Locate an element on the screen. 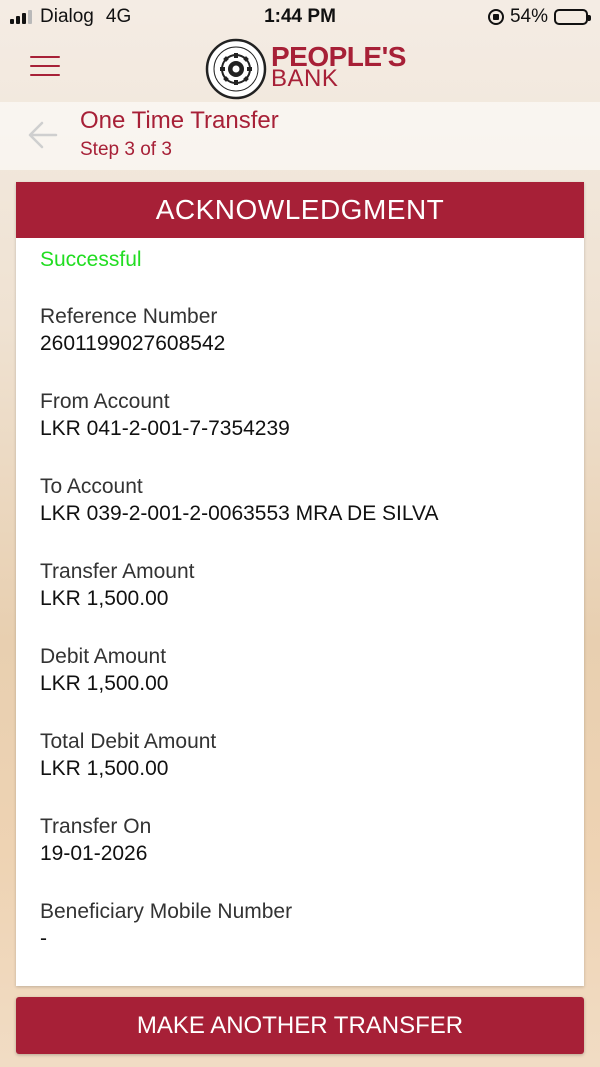 Image resolution: width=600 pixels, height=1067 pixels. make-another-transfer-button: MAKE ANOTHER TRANSFER is located at coordinates (300, 1025).